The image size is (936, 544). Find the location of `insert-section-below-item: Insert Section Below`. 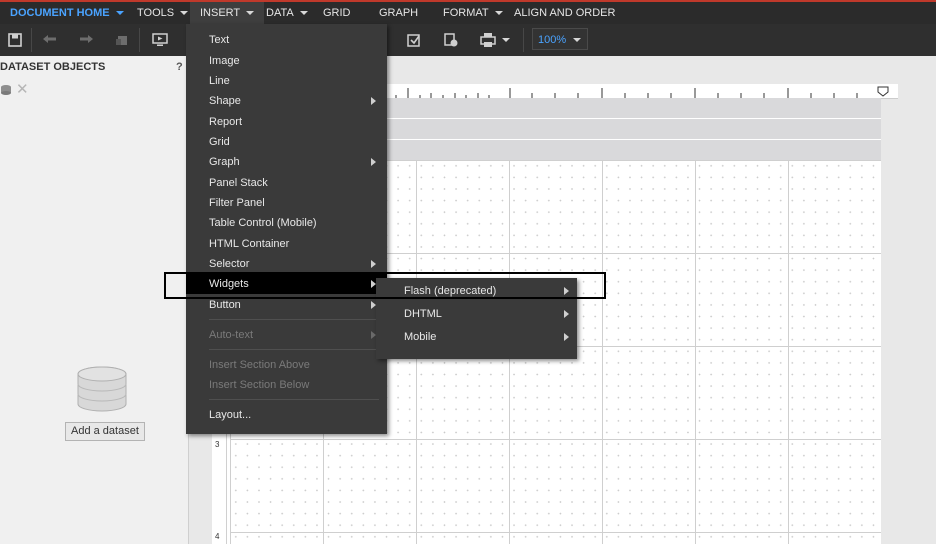

insert-section-below-item: Insert Section Below is located at coordinates (286, 385).